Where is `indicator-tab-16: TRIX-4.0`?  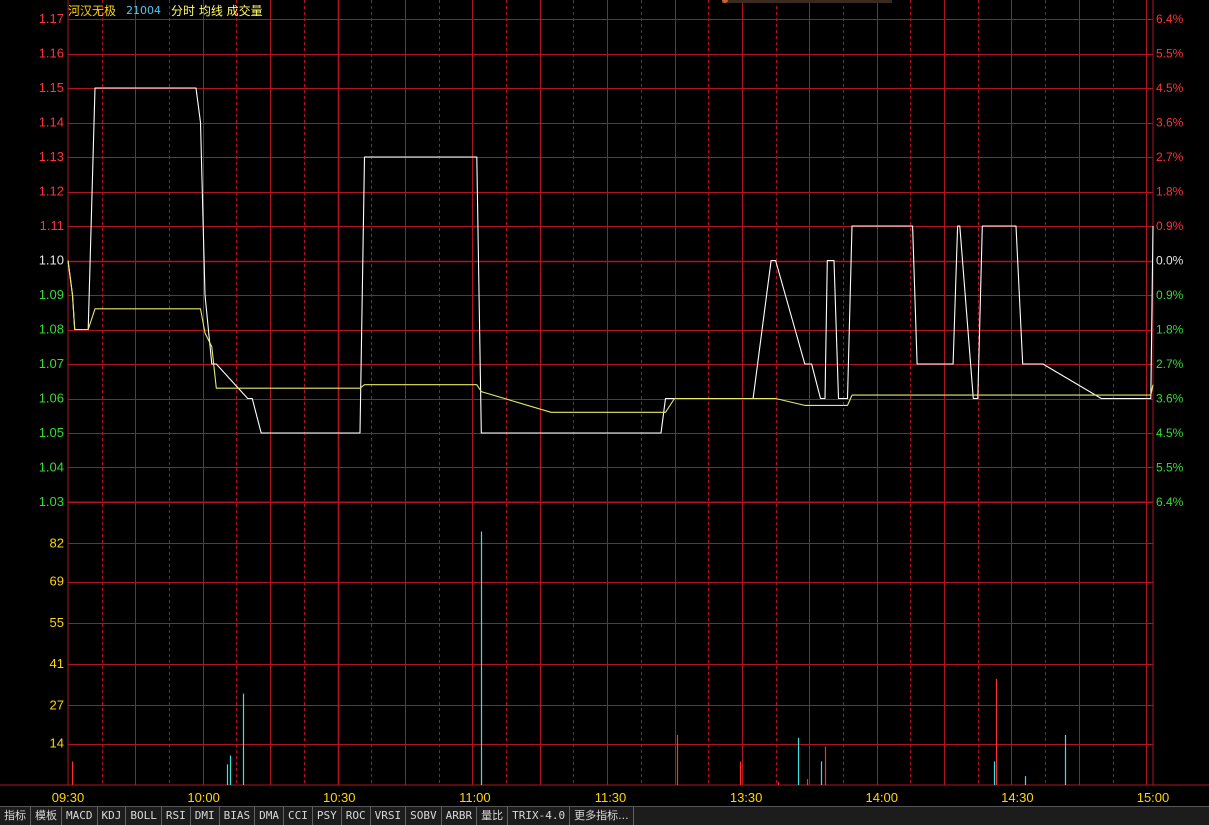
indicator-tab-16: TRIX-4.0 is located at coordinates (539, 816).